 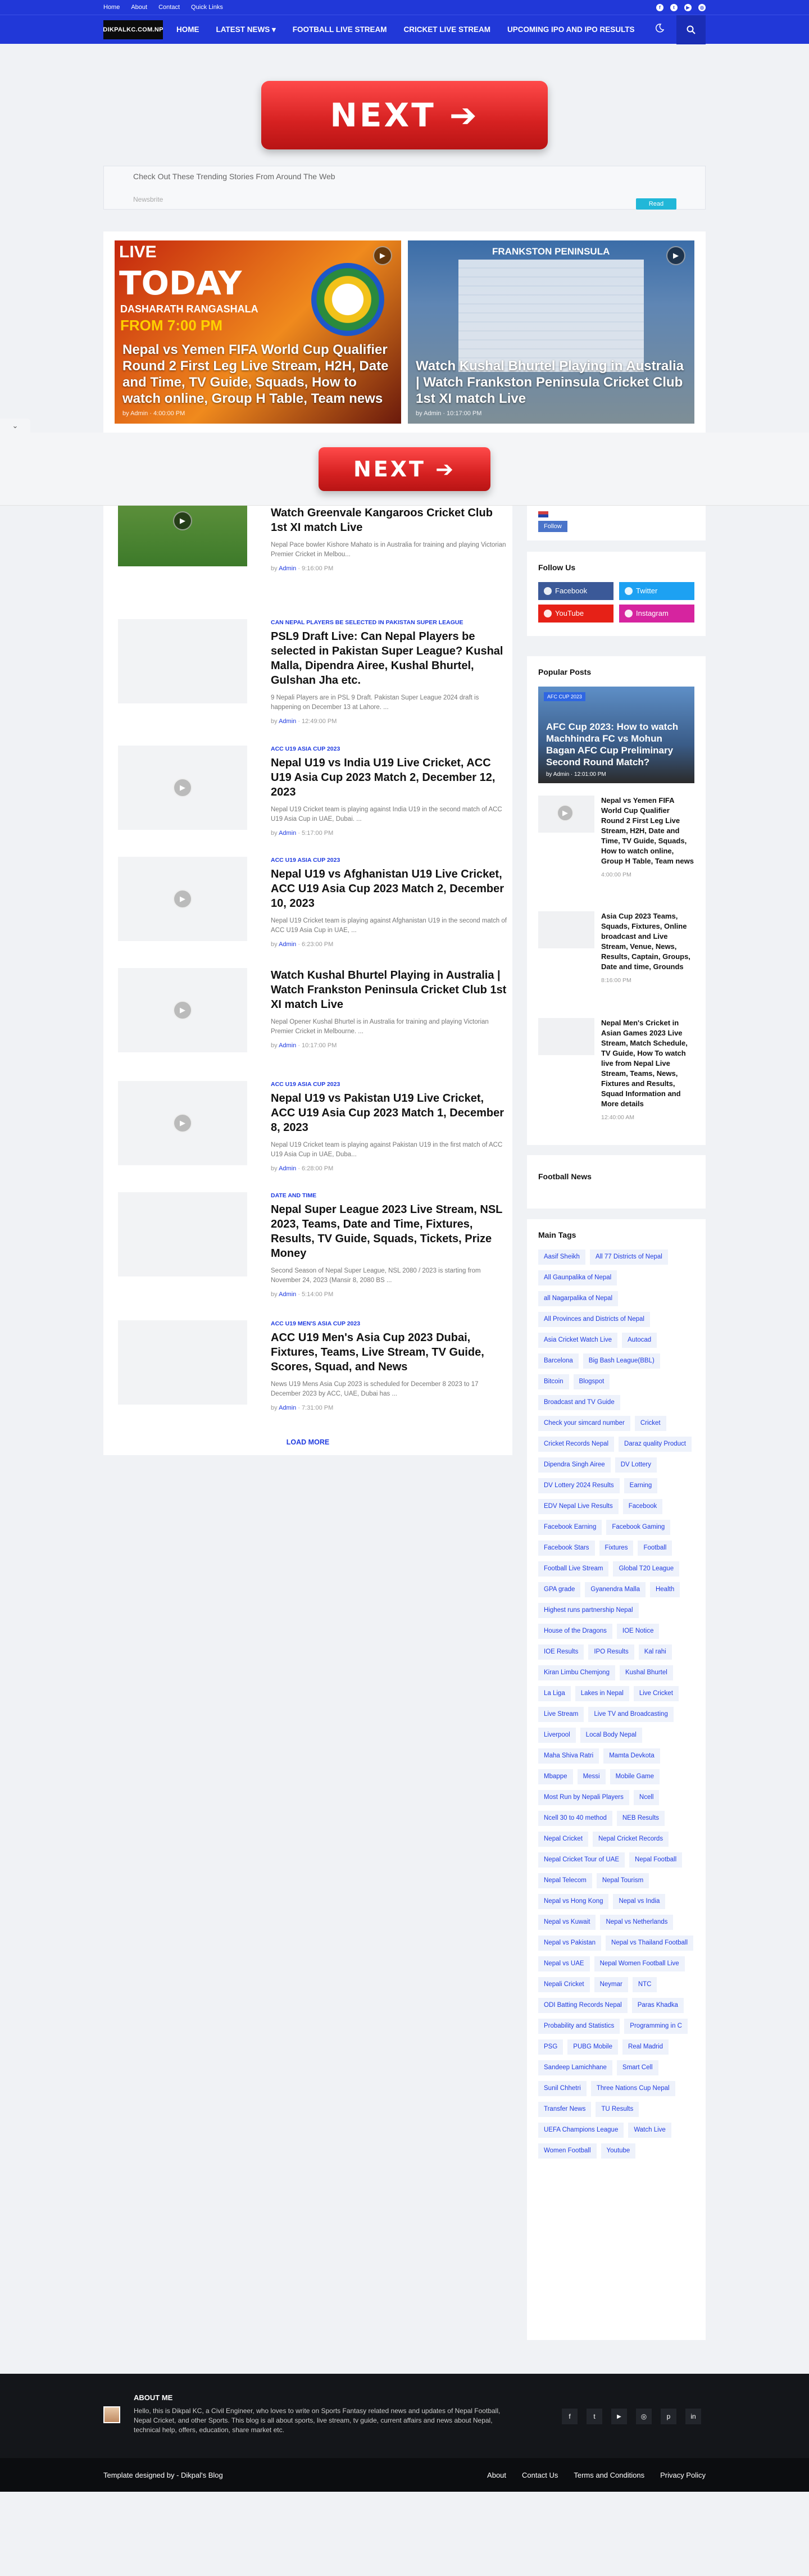 What do you see at coordinates (555, 1776) in the screenshot?
I see `tag-chip: Mbappe` at bounding box center [555, 1776].